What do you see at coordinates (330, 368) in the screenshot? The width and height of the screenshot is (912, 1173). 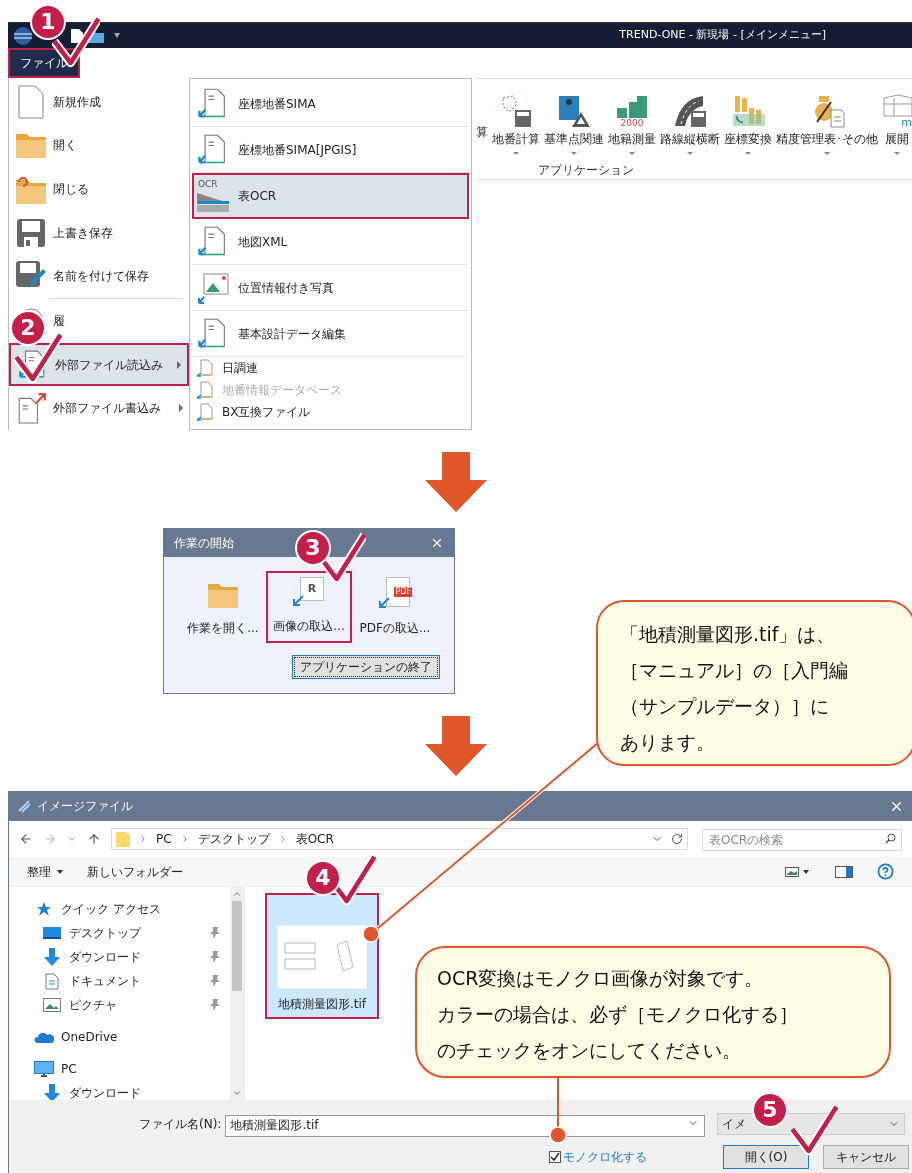 I see `submenu-item: 日調連` at bounding box center [330, 368].